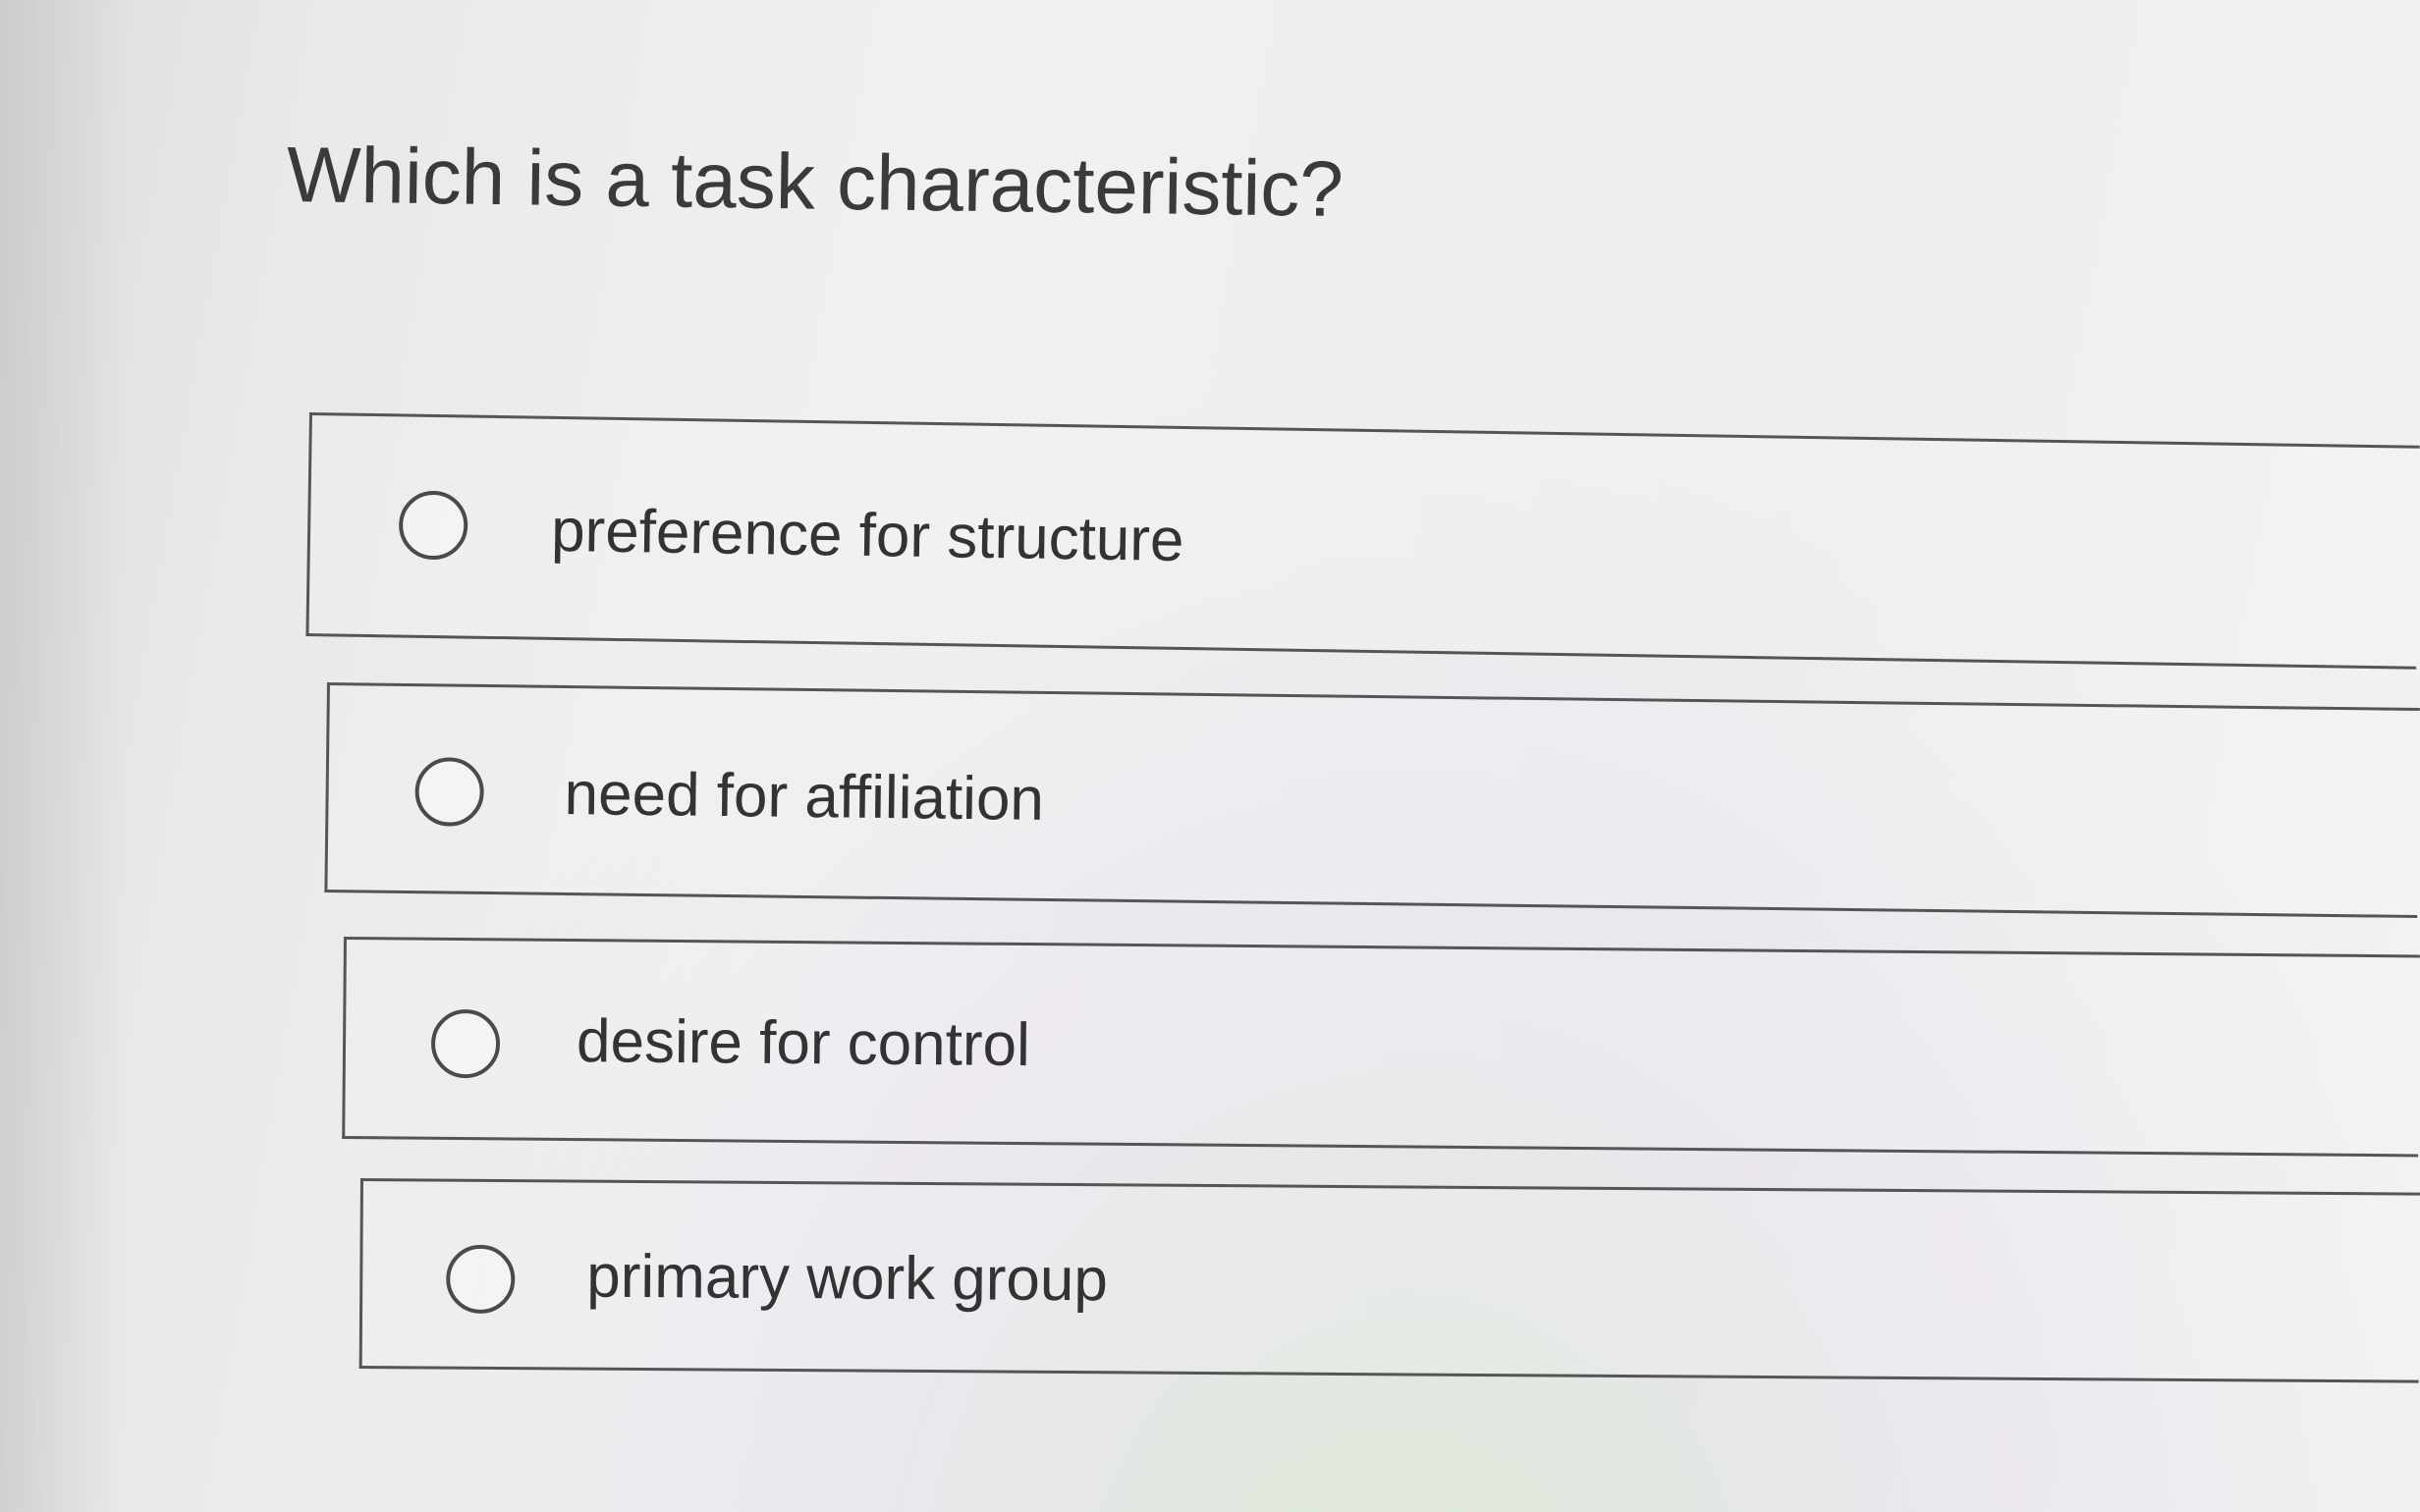  Describe the element at coordinates (1362, 541) in the screenshot. I see `answer-option-1: preference for structure` at that location.